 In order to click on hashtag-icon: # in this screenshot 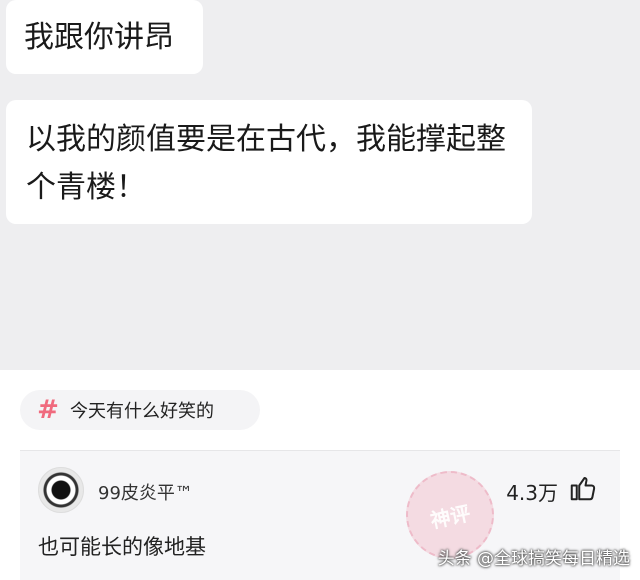, I will do `click(48, 410)`.